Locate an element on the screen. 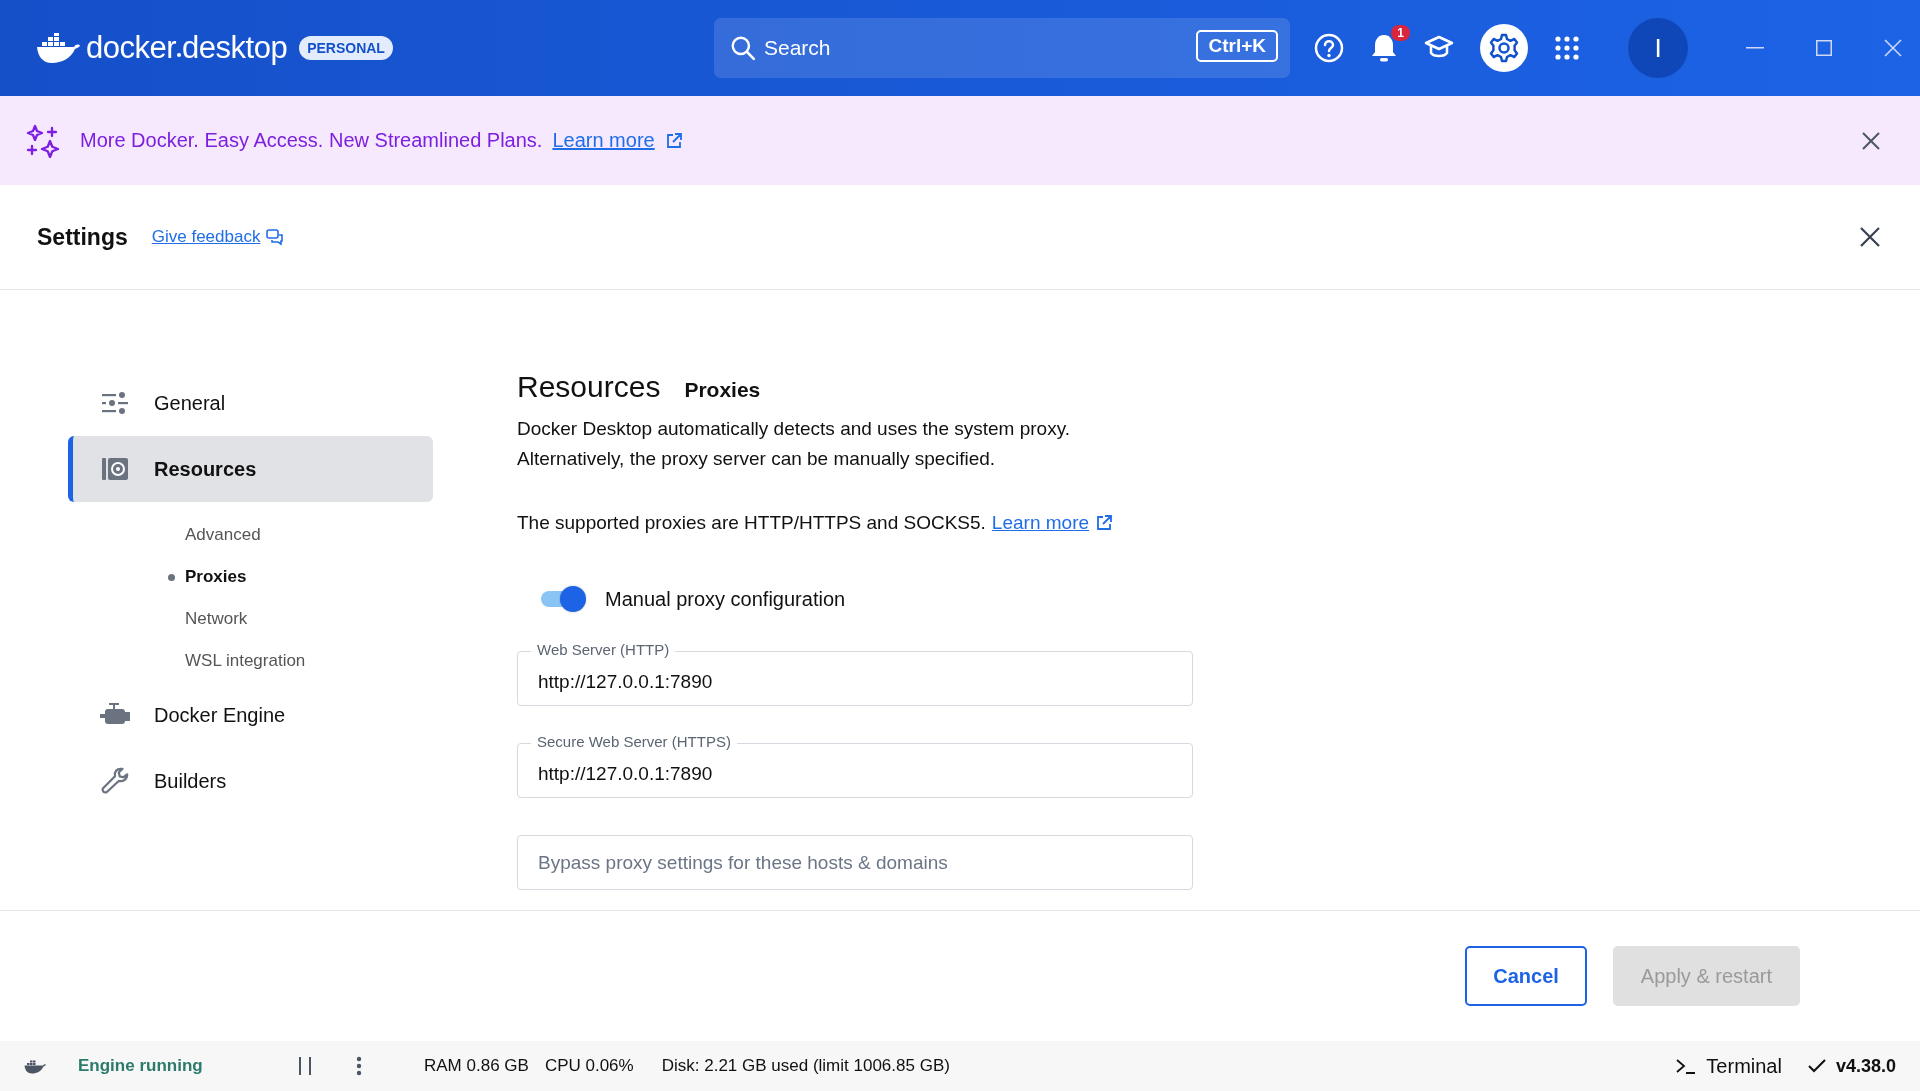  engine-icon is located at coordinates (115, 715).